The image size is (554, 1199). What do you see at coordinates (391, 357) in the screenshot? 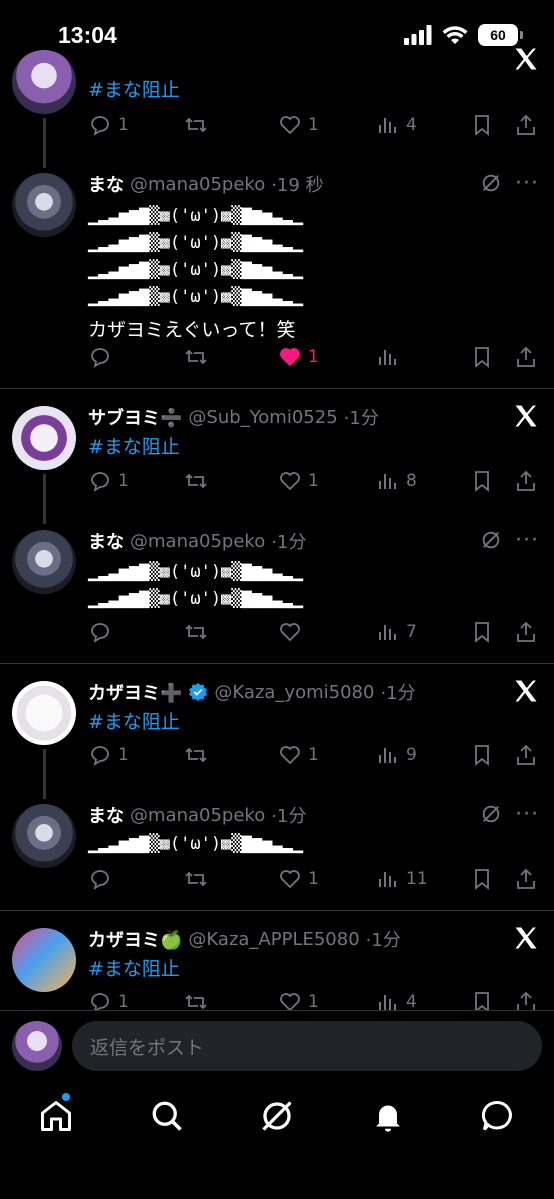
I see `views-button` at bounding box center [391, 357].